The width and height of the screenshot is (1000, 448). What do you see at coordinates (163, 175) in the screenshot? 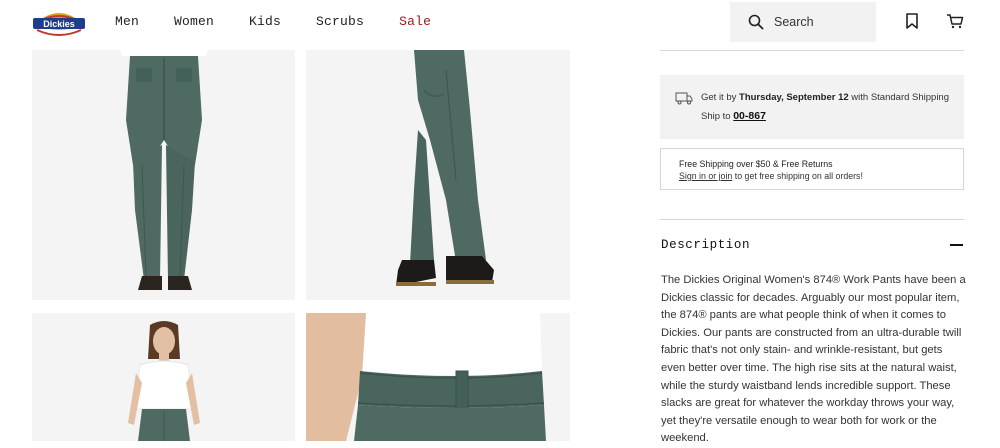
I see `product-image-back-view` at bounding box center [163, 175].